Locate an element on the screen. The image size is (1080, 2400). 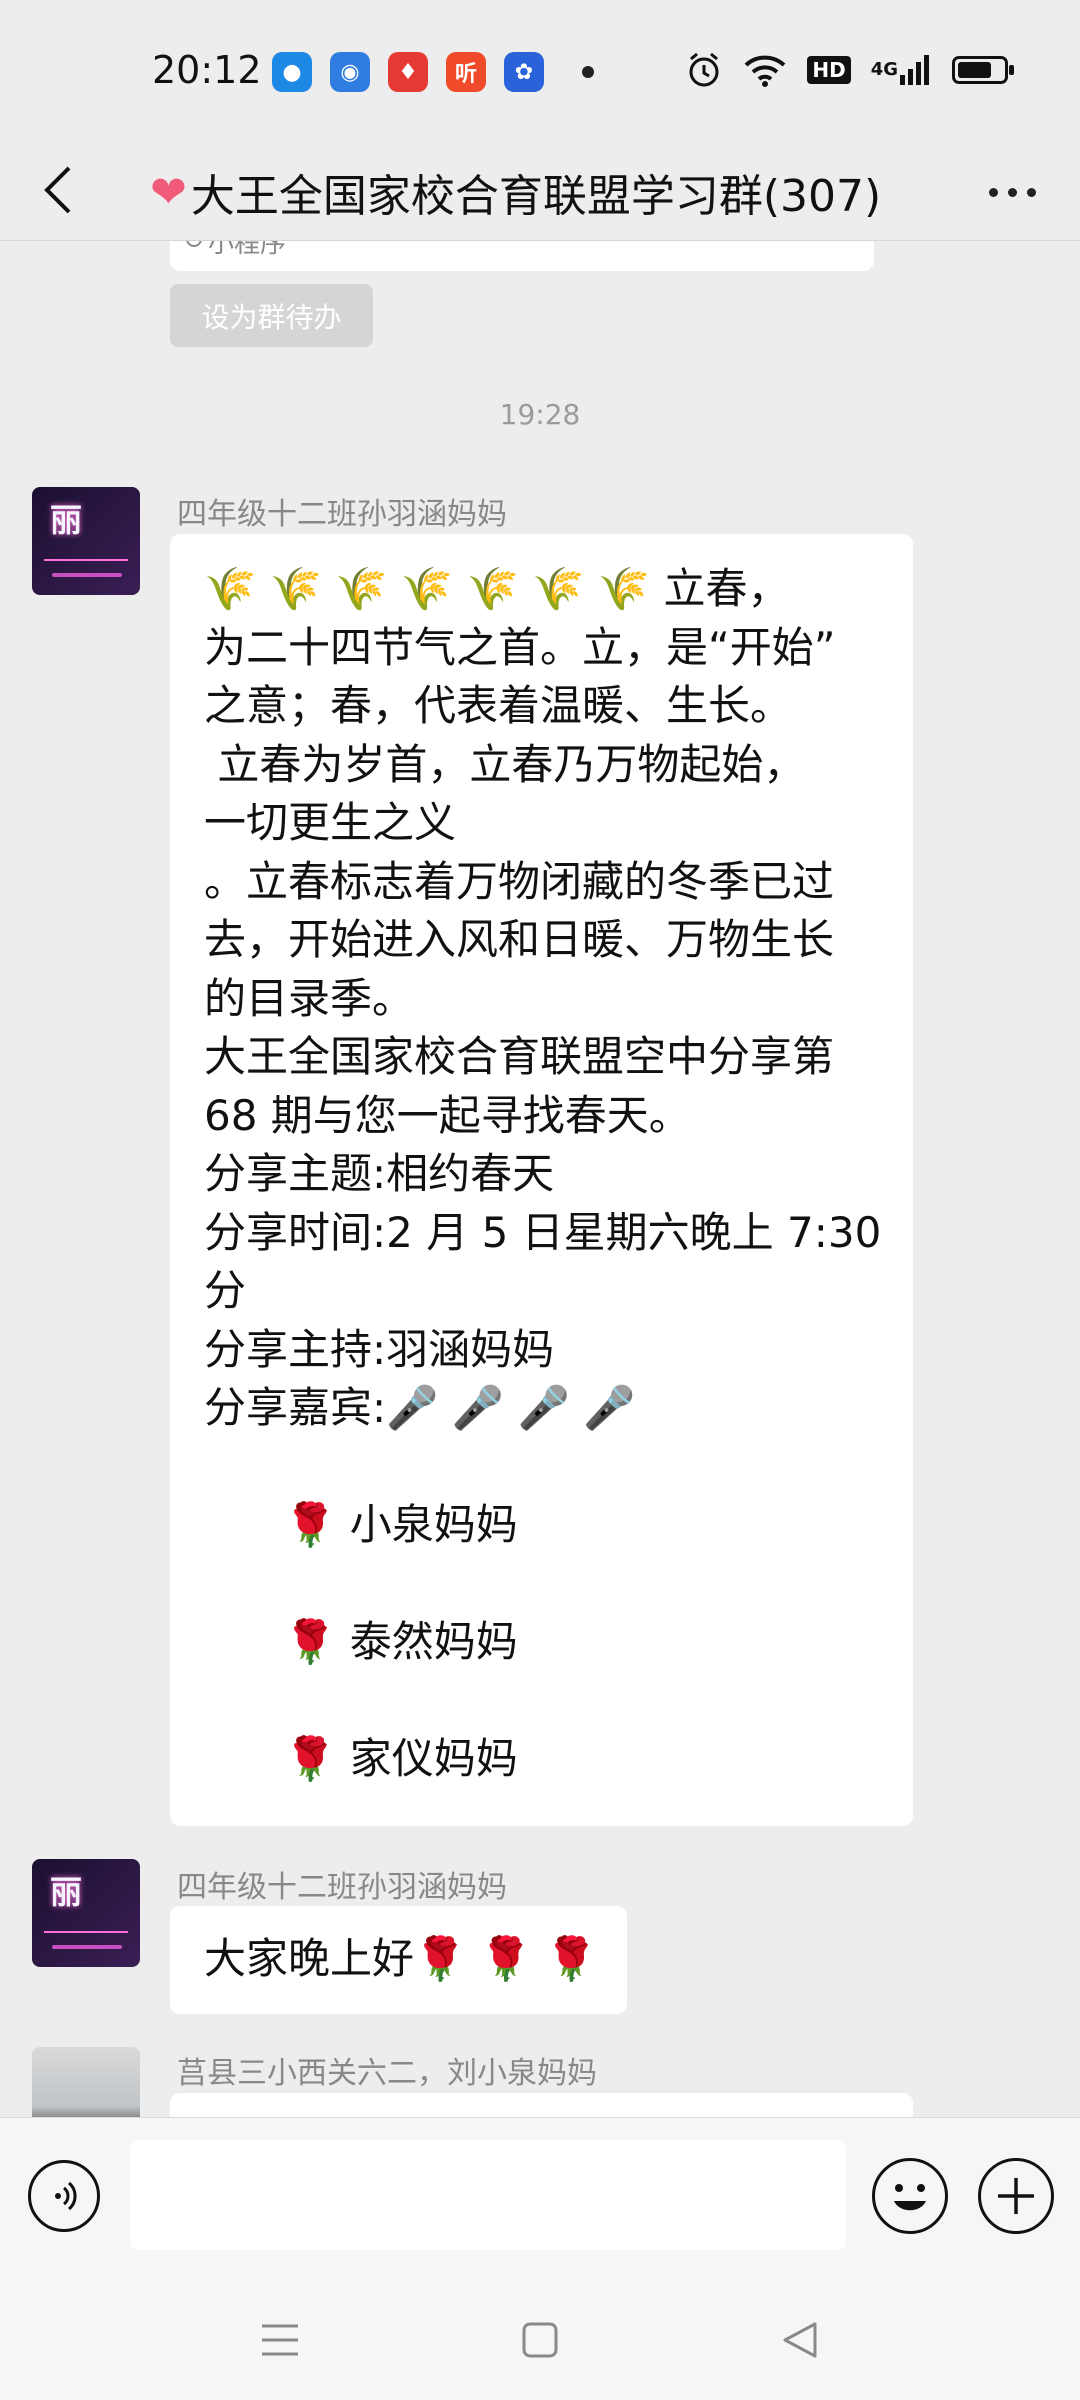
time-divider: 19:28 is located at coordinates (540, 414).